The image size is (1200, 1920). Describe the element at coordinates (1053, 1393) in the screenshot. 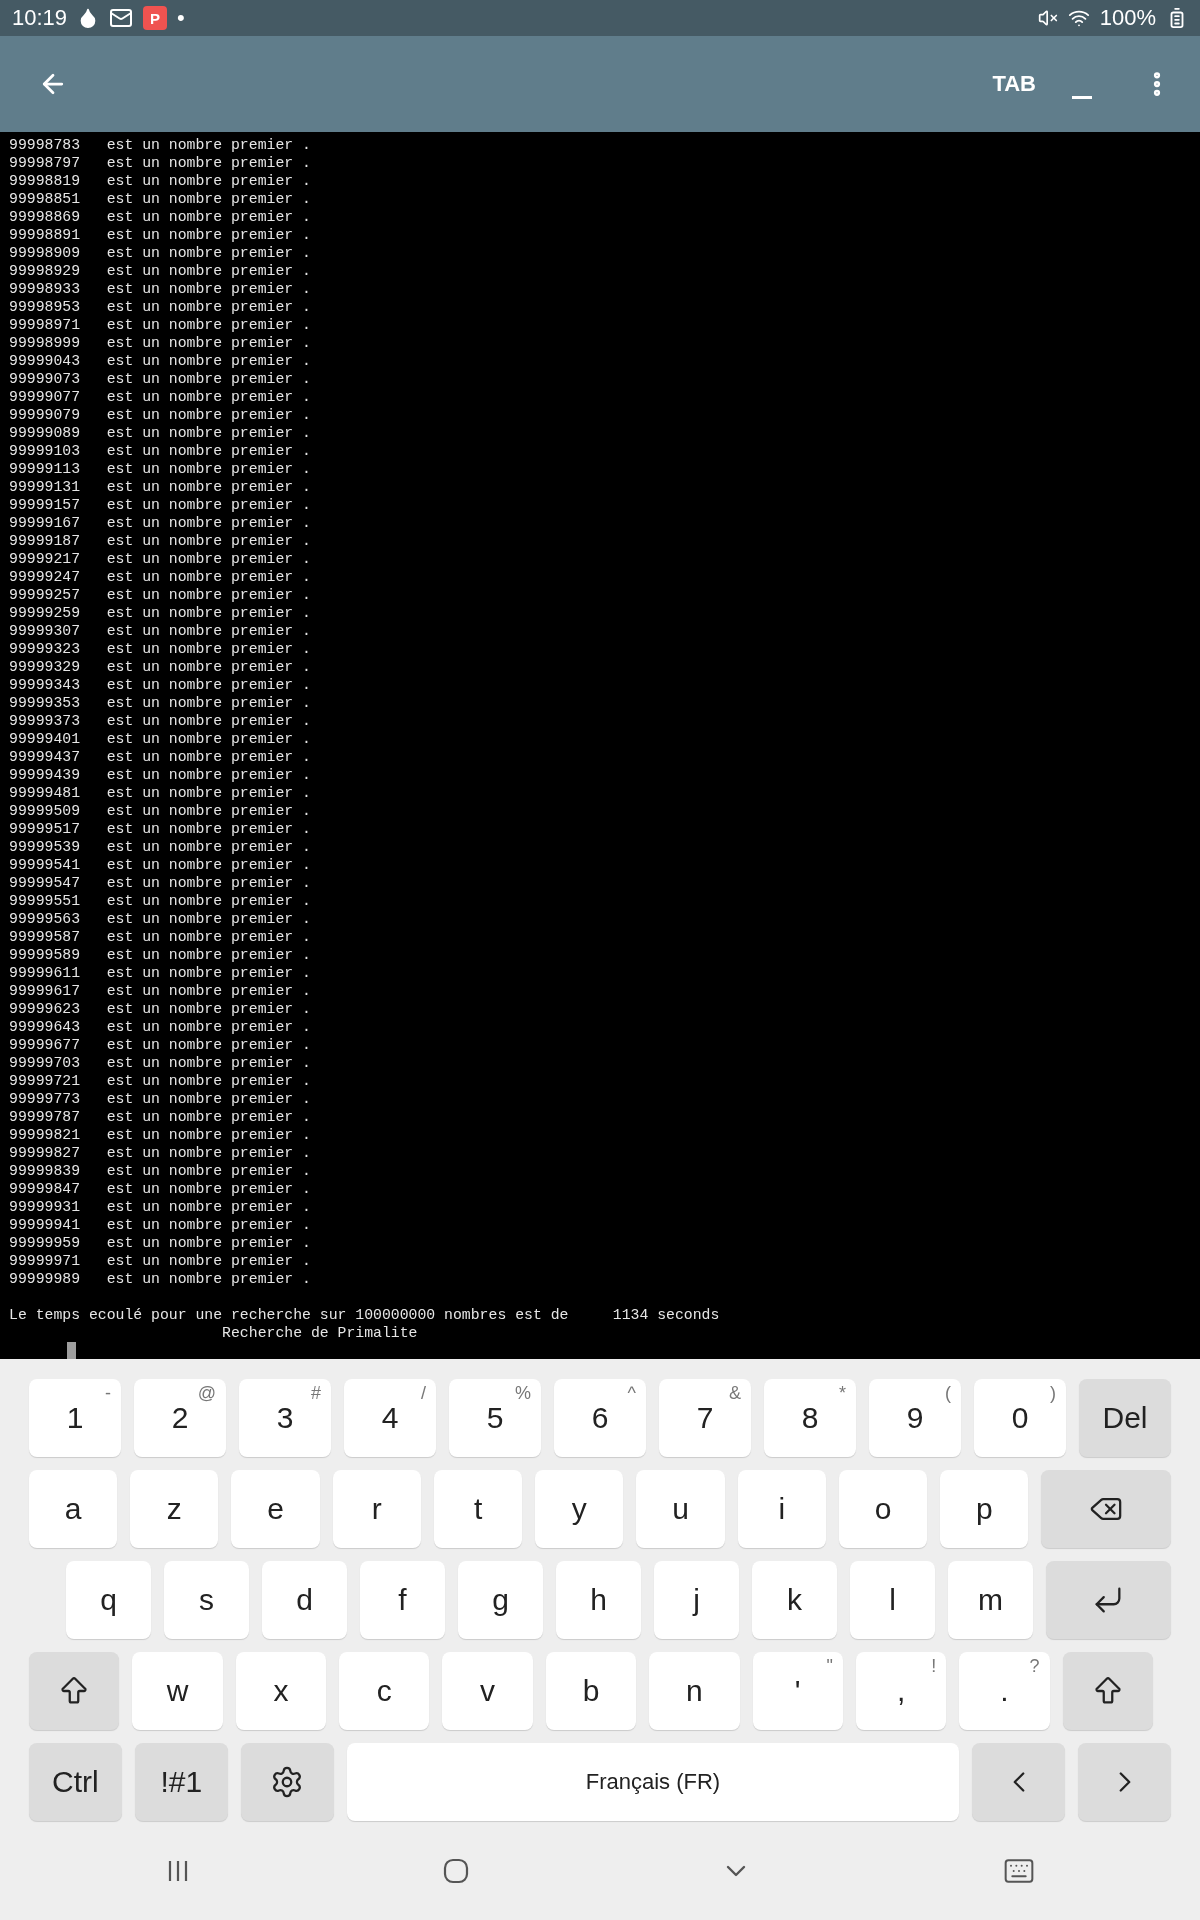

I see `key-hint: )` at that location.